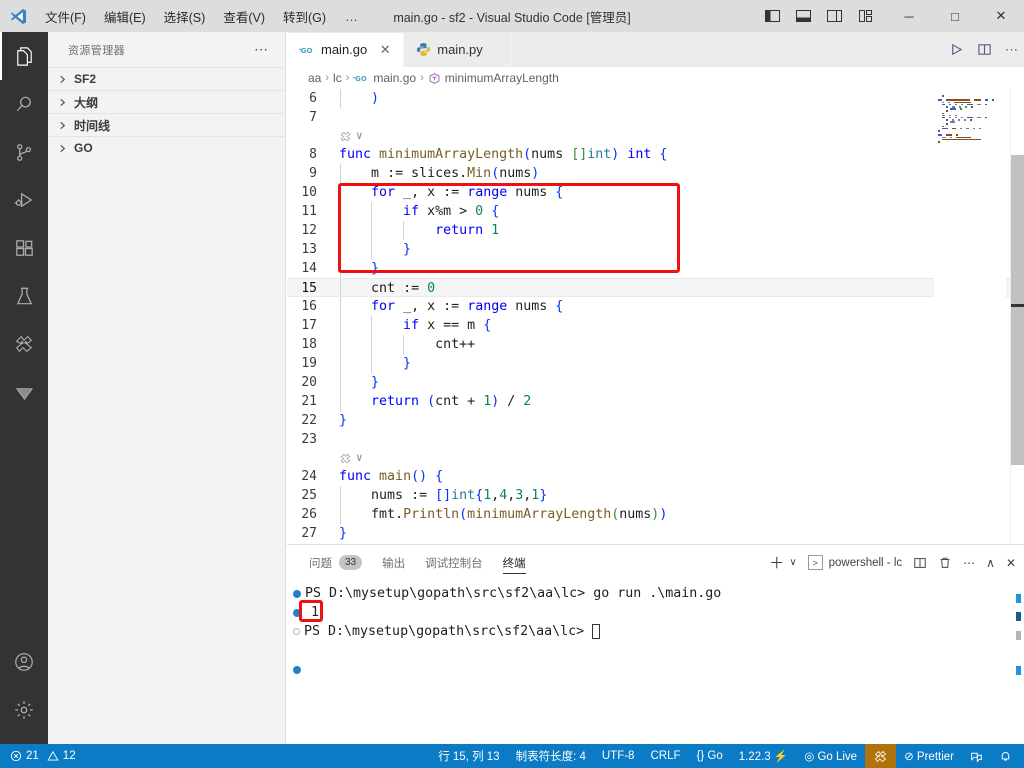  What do you see at coordinates (337, 78) in the screenshot?
I see `breadcrumb-item-lc: lc` at bounding box center [337, 78].